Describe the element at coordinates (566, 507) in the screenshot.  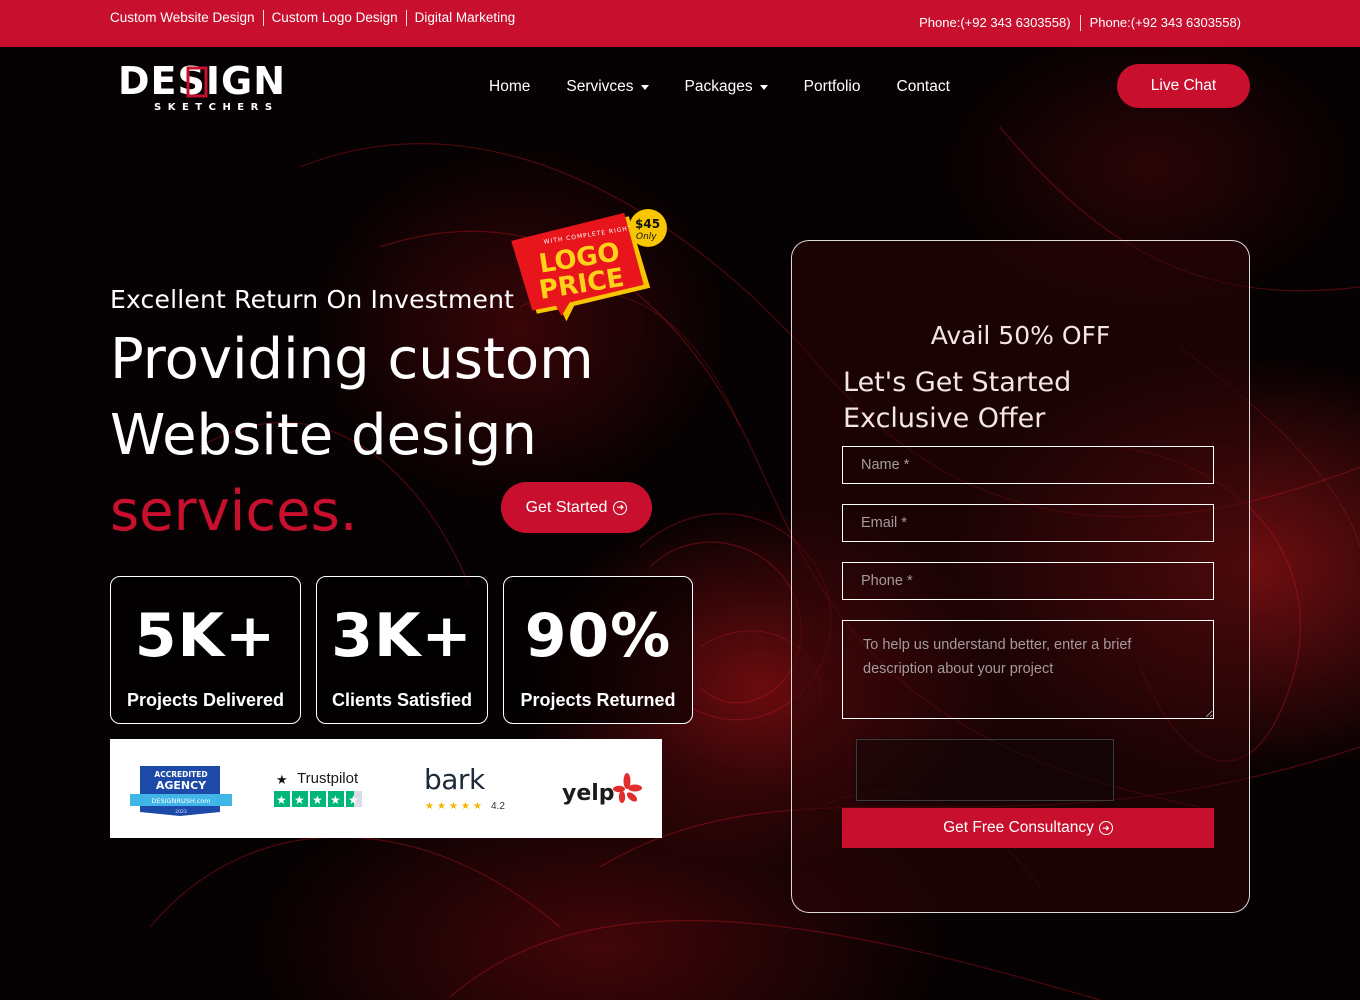
I see `get-started-label: Get Started` at that location.